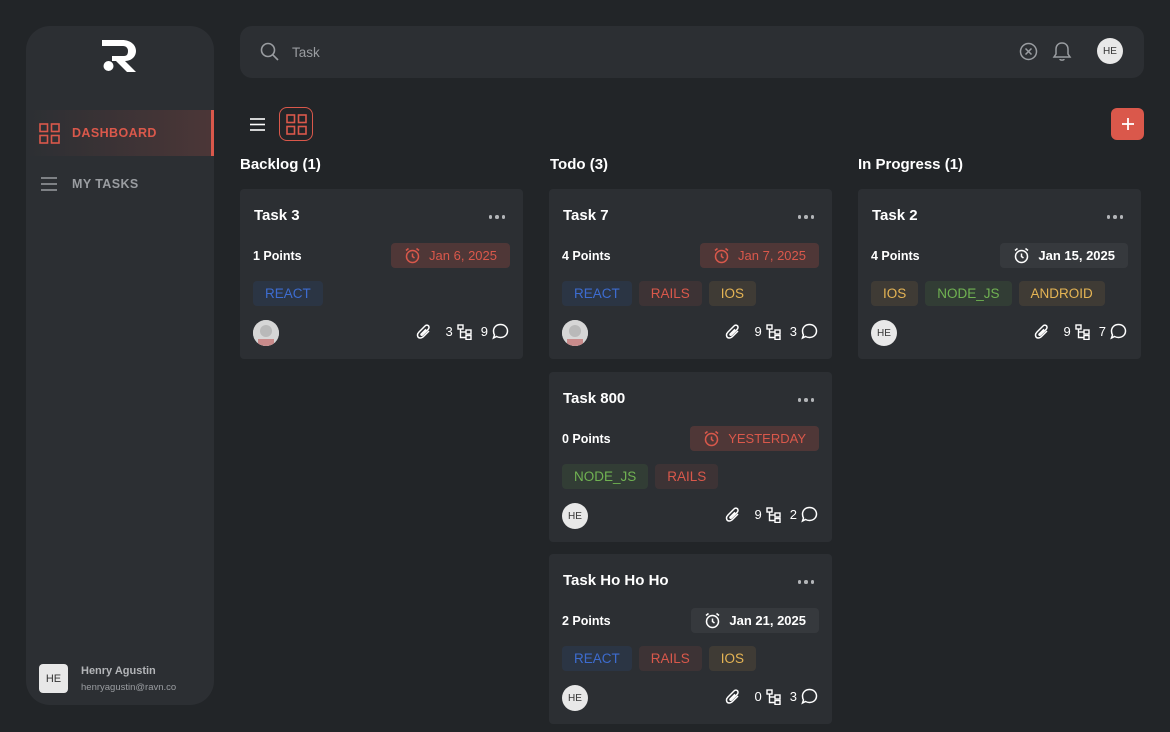 The width and height of the screenshot is (1170, 732). What do you see at coordinates (277, 256) in the screenshot?
I see `task-points: 1 Points` at bounding box center [277, 256].